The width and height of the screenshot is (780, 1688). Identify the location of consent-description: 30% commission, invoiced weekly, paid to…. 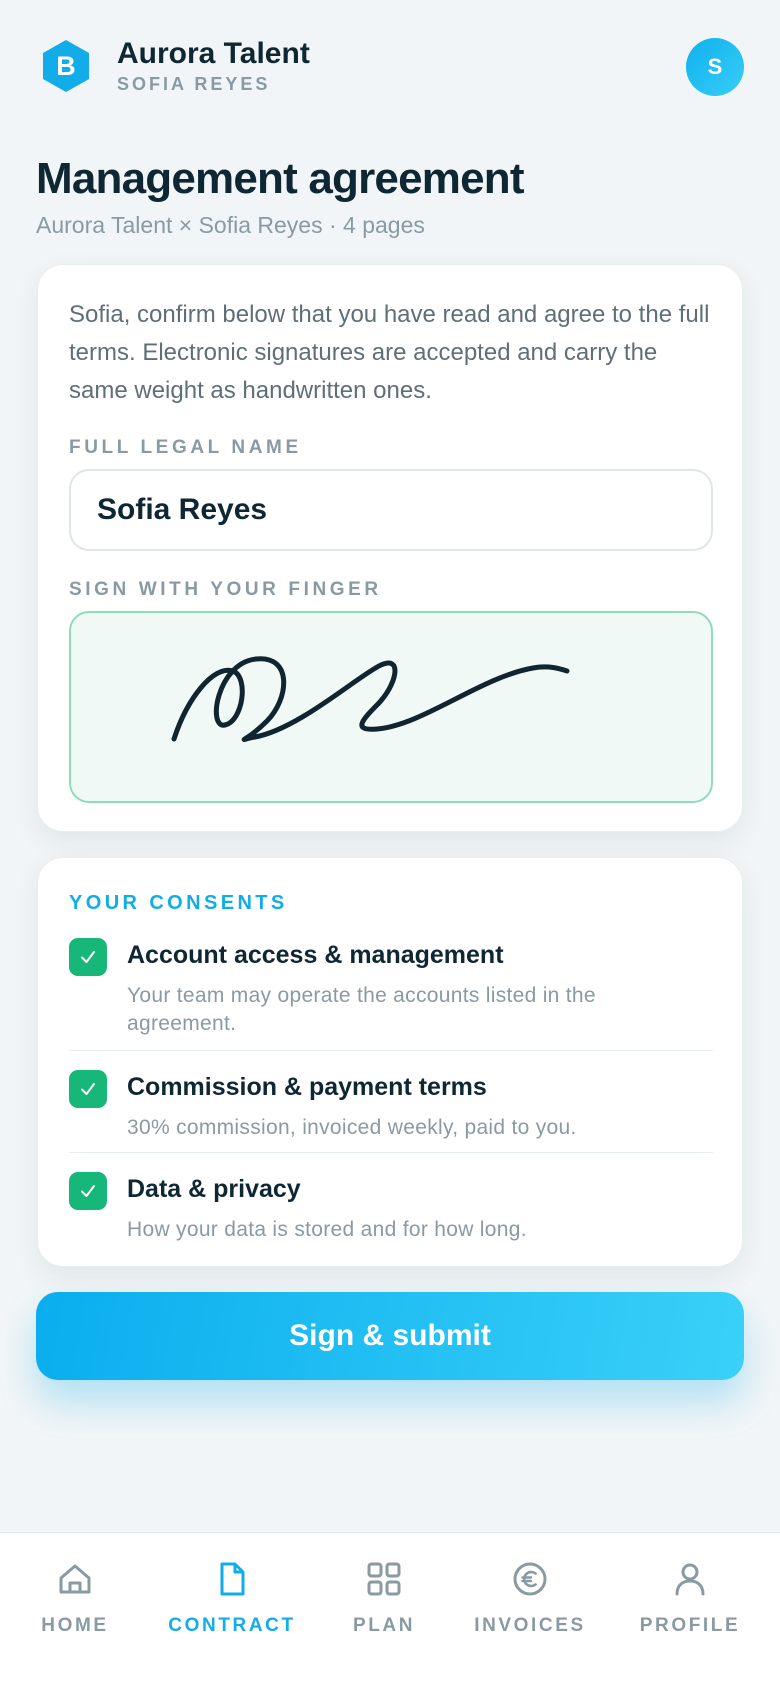
(352, 1127).